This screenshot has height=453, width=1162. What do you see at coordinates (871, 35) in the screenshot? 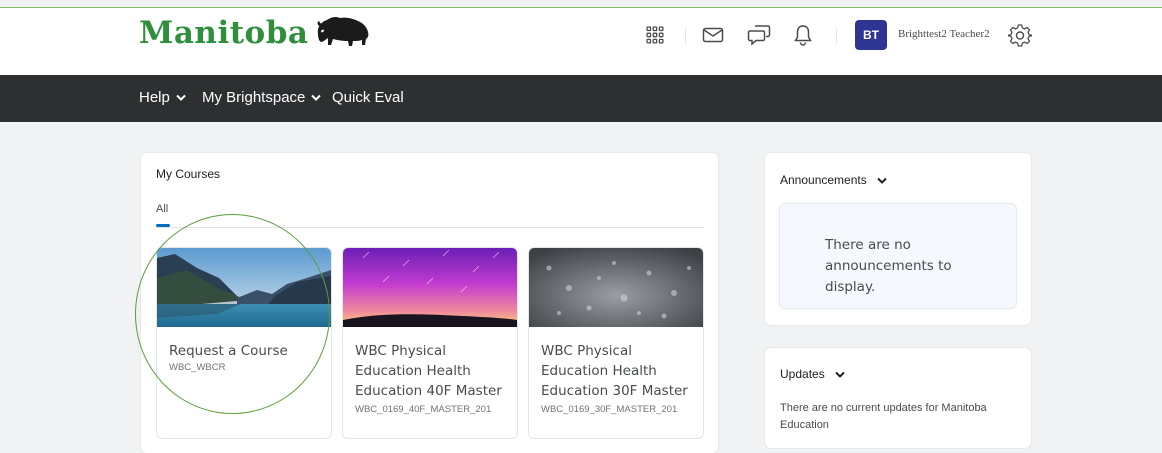
I see `avatar: BT` at bounding box center [871, 35].